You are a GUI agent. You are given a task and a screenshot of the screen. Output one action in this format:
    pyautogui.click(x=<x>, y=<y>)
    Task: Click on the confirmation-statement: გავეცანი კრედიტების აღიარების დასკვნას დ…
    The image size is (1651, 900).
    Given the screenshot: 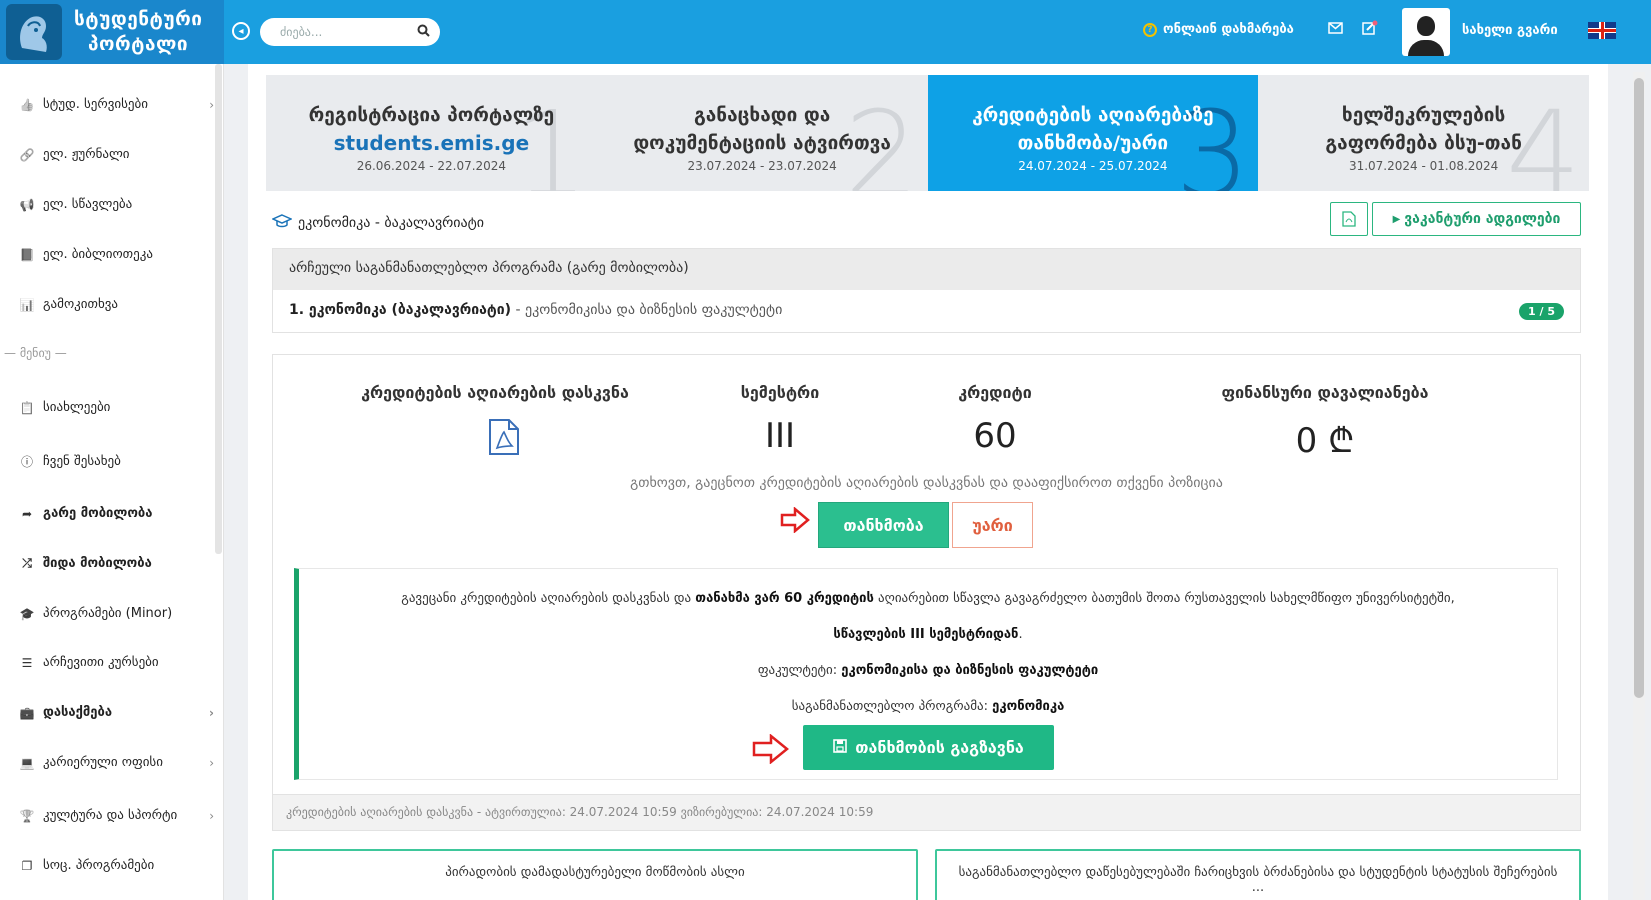 What is the action you would take?
    pyautogui.click(x=928, y=598)
    